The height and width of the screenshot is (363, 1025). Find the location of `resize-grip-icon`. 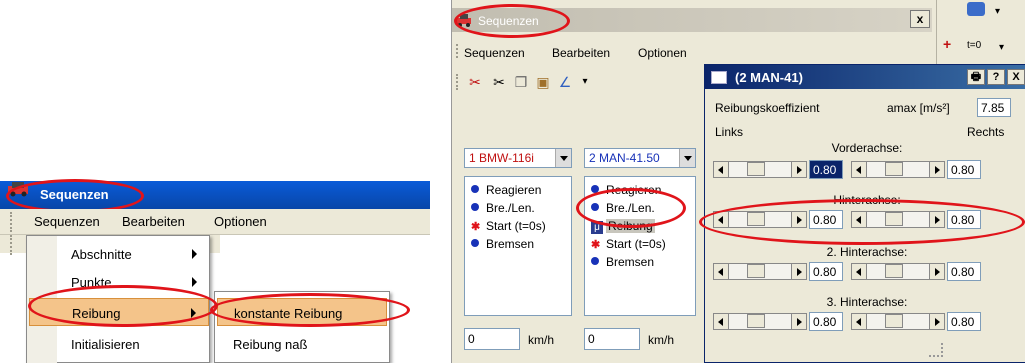

resize-grip-icon is located at coordinates (936, 350).